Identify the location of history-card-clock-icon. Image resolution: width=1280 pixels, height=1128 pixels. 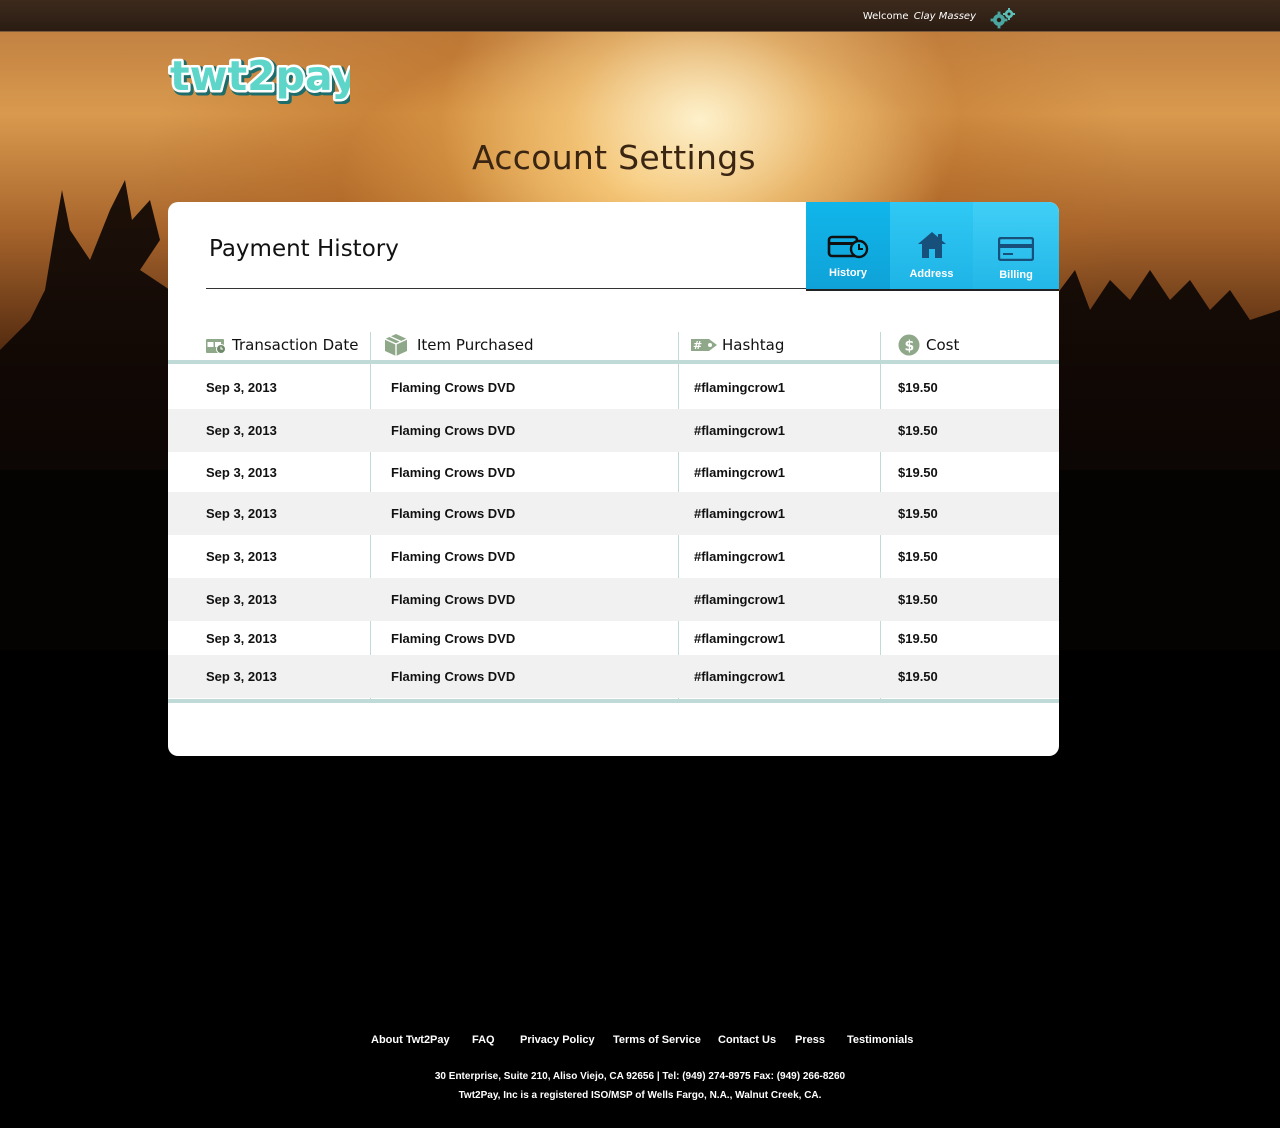
(848, 247).